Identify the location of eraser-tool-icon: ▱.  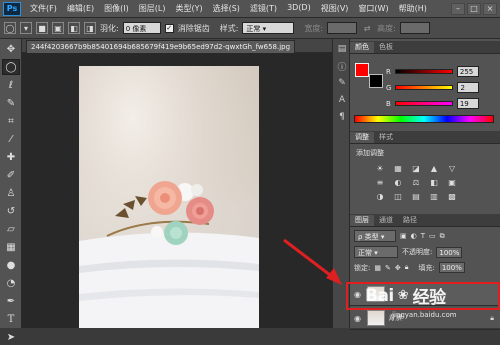
(11, 229).